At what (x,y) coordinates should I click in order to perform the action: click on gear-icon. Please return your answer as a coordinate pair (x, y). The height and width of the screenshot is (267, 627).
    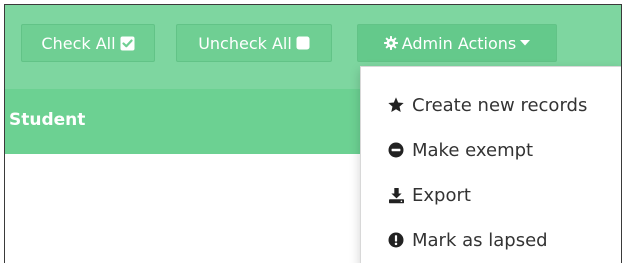
    Looking at the image, I should click on (390, 43).